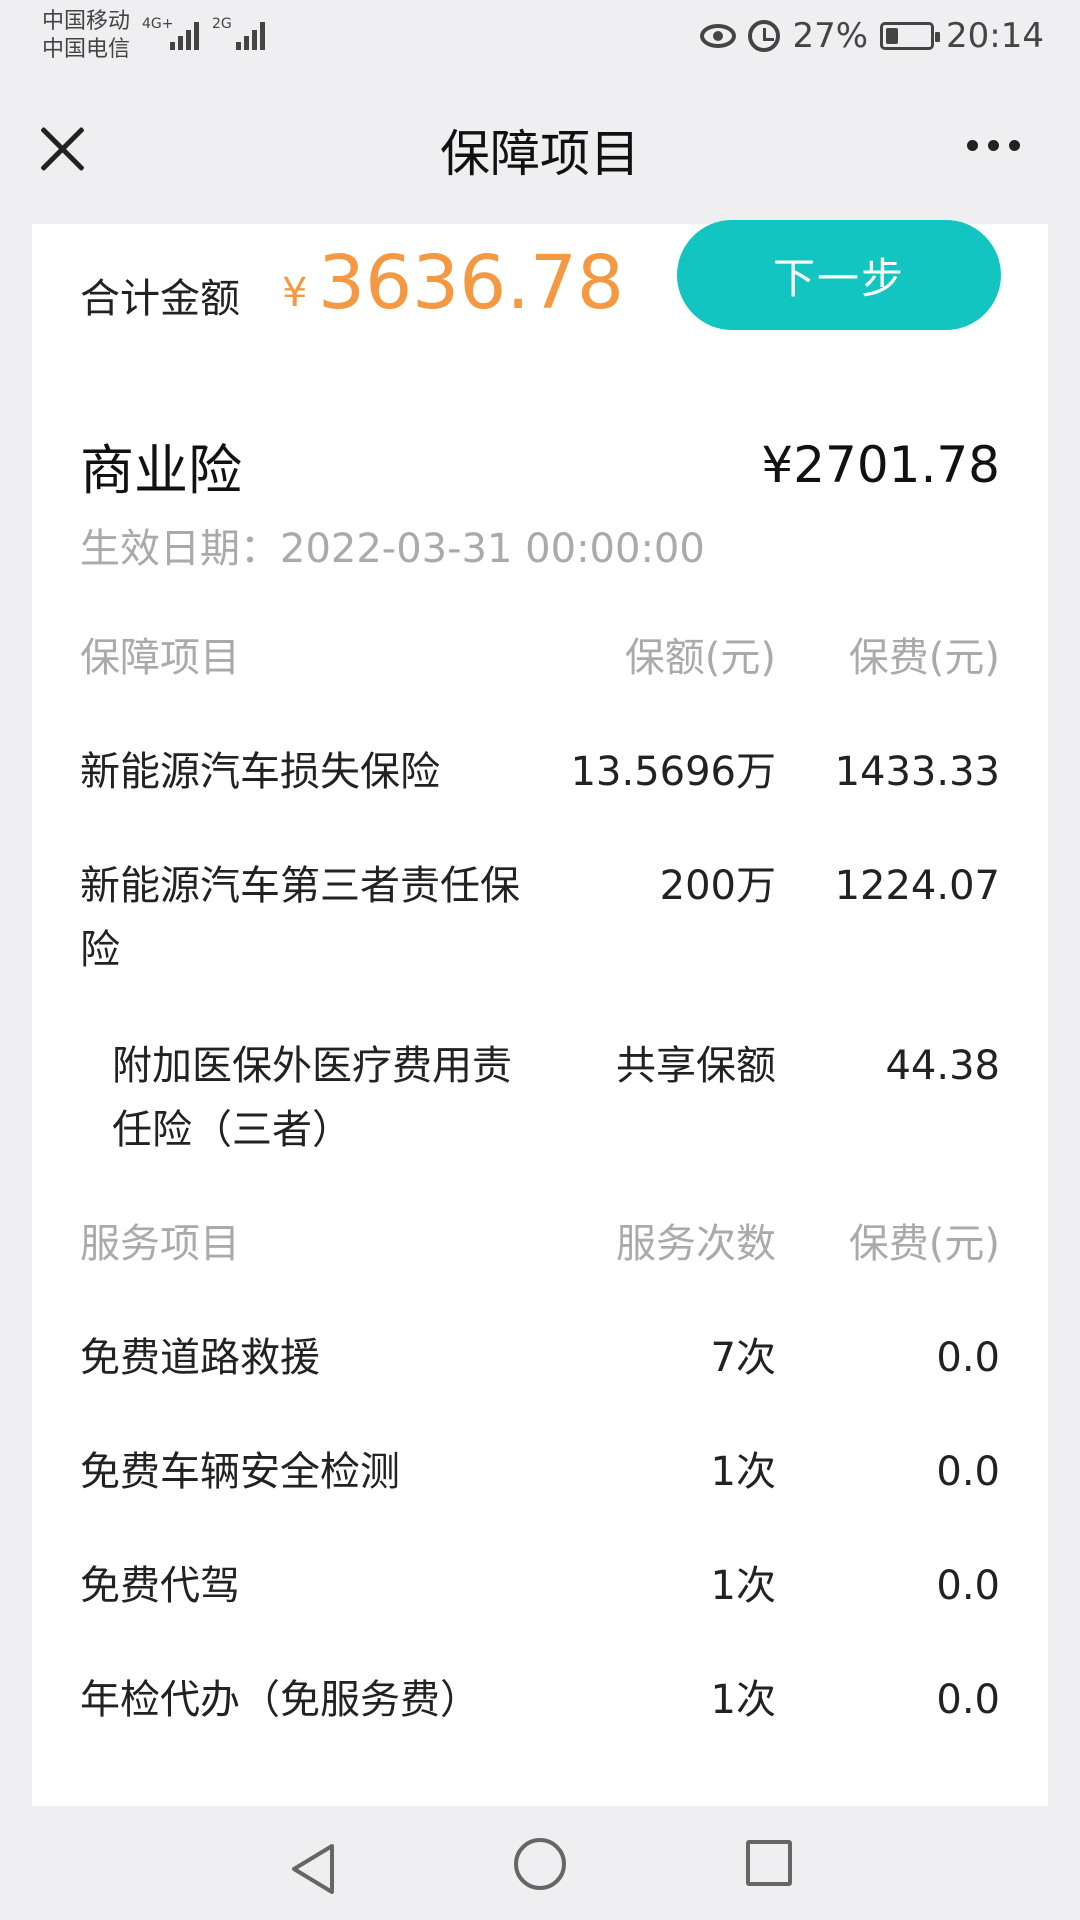  What do you see at coordinates (184, 34) in the screenshot?
I see `signal-bars-1-icon` at bounding box center [184, 34].